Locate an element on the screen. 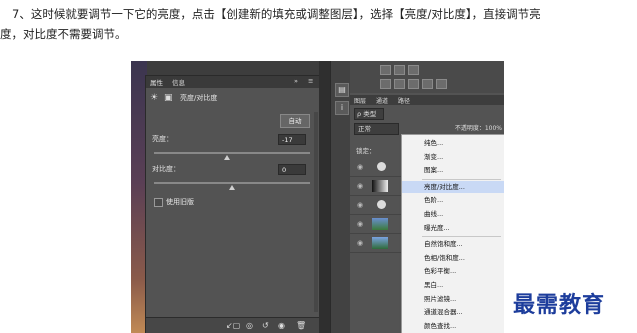 The width and height of the screenshot is (637, 333). gradient-layer-thumbnail is located at coordinates (380, 186).